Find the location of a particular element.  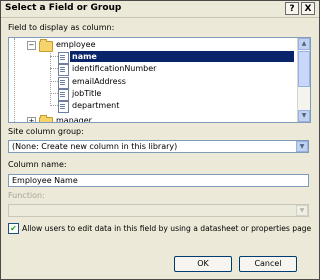

expand-toggle-icon: + is located at coordinates (31, 119).